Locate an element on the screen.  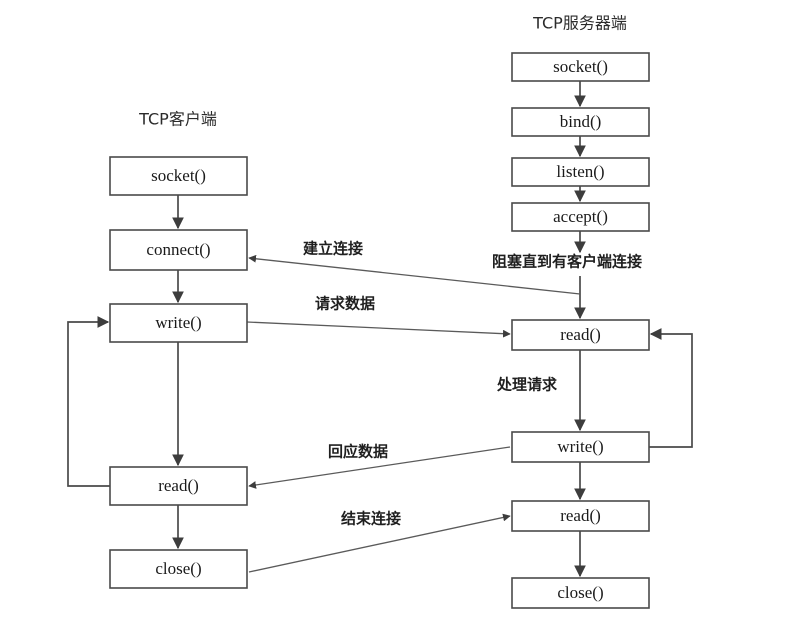
node-server-socket: socket() is located at coordinates (580, 67).